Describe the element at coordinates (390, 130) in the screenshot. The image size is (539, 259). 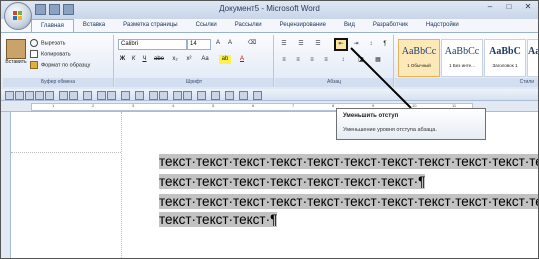
I see `tooltip-description: Уменьшение уровня отступа абзаца.` at that location.